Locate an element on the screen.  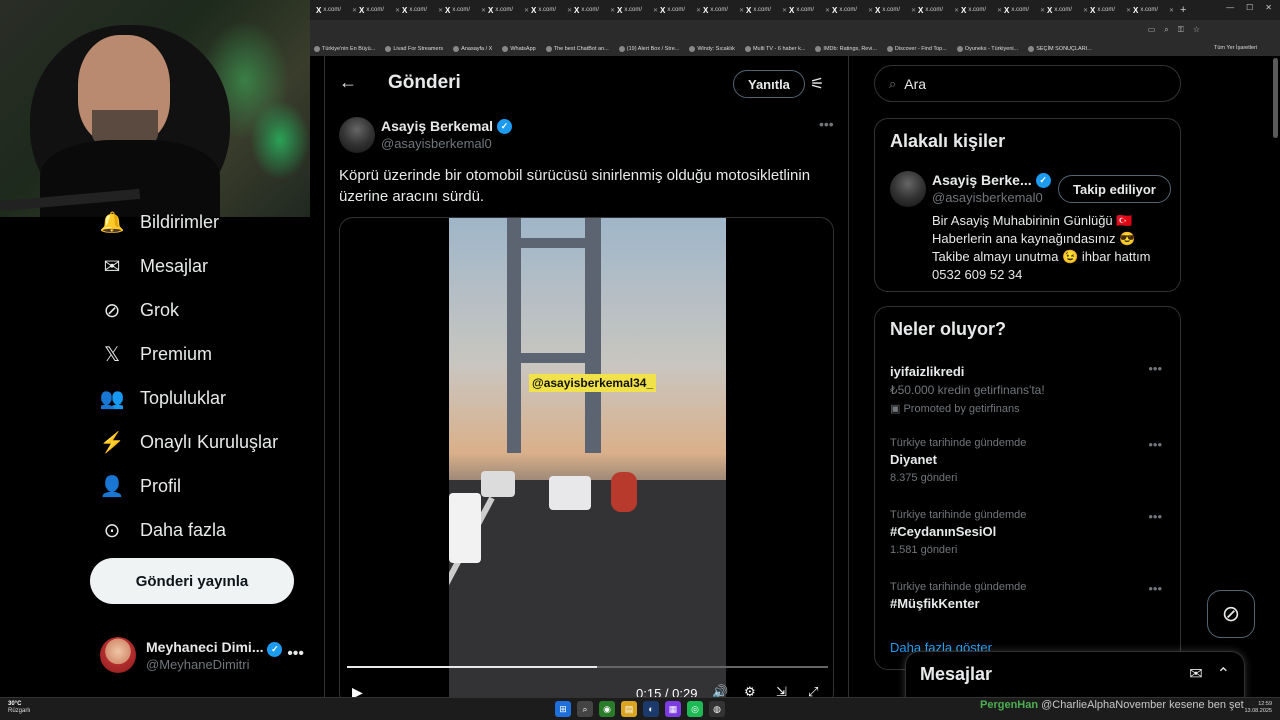
chrome-icon: ◉ is located at coordinates (607, 709).